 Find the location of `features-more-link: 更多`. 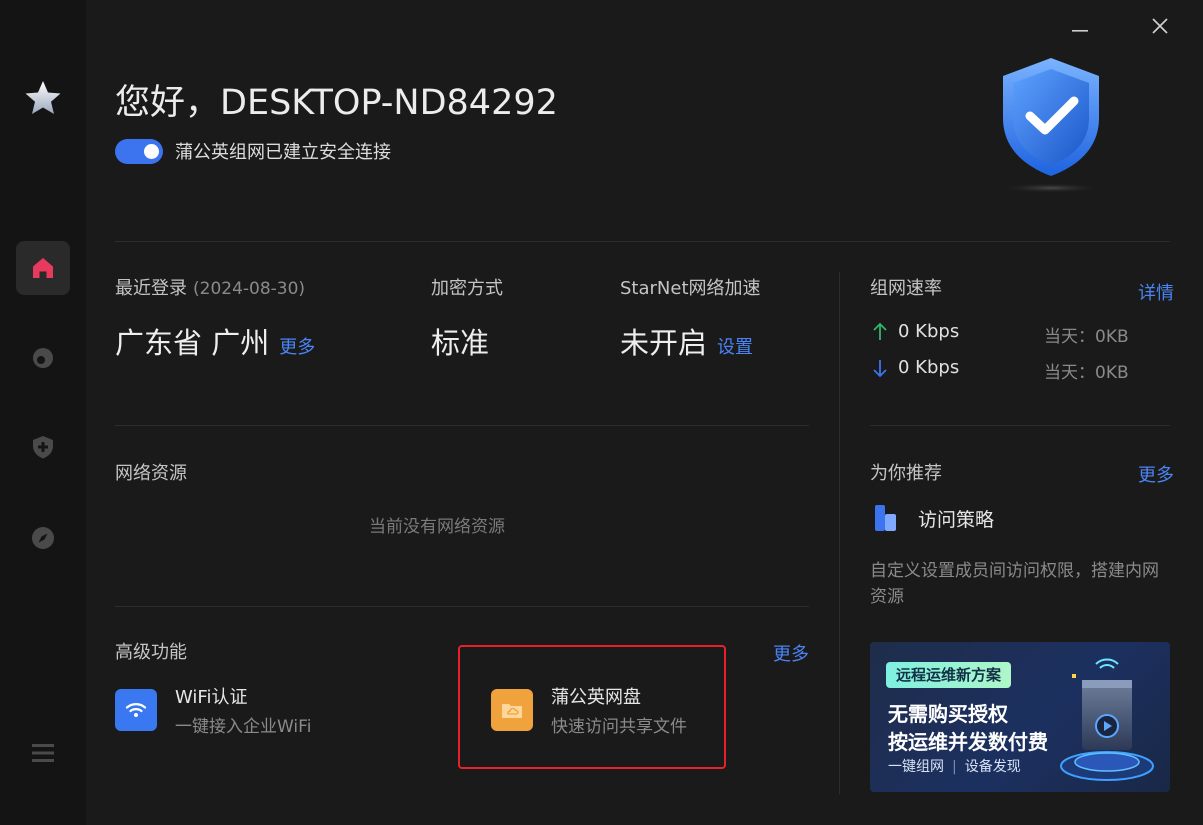

features-more-link: 更多 is located at coordinates (791, 653).